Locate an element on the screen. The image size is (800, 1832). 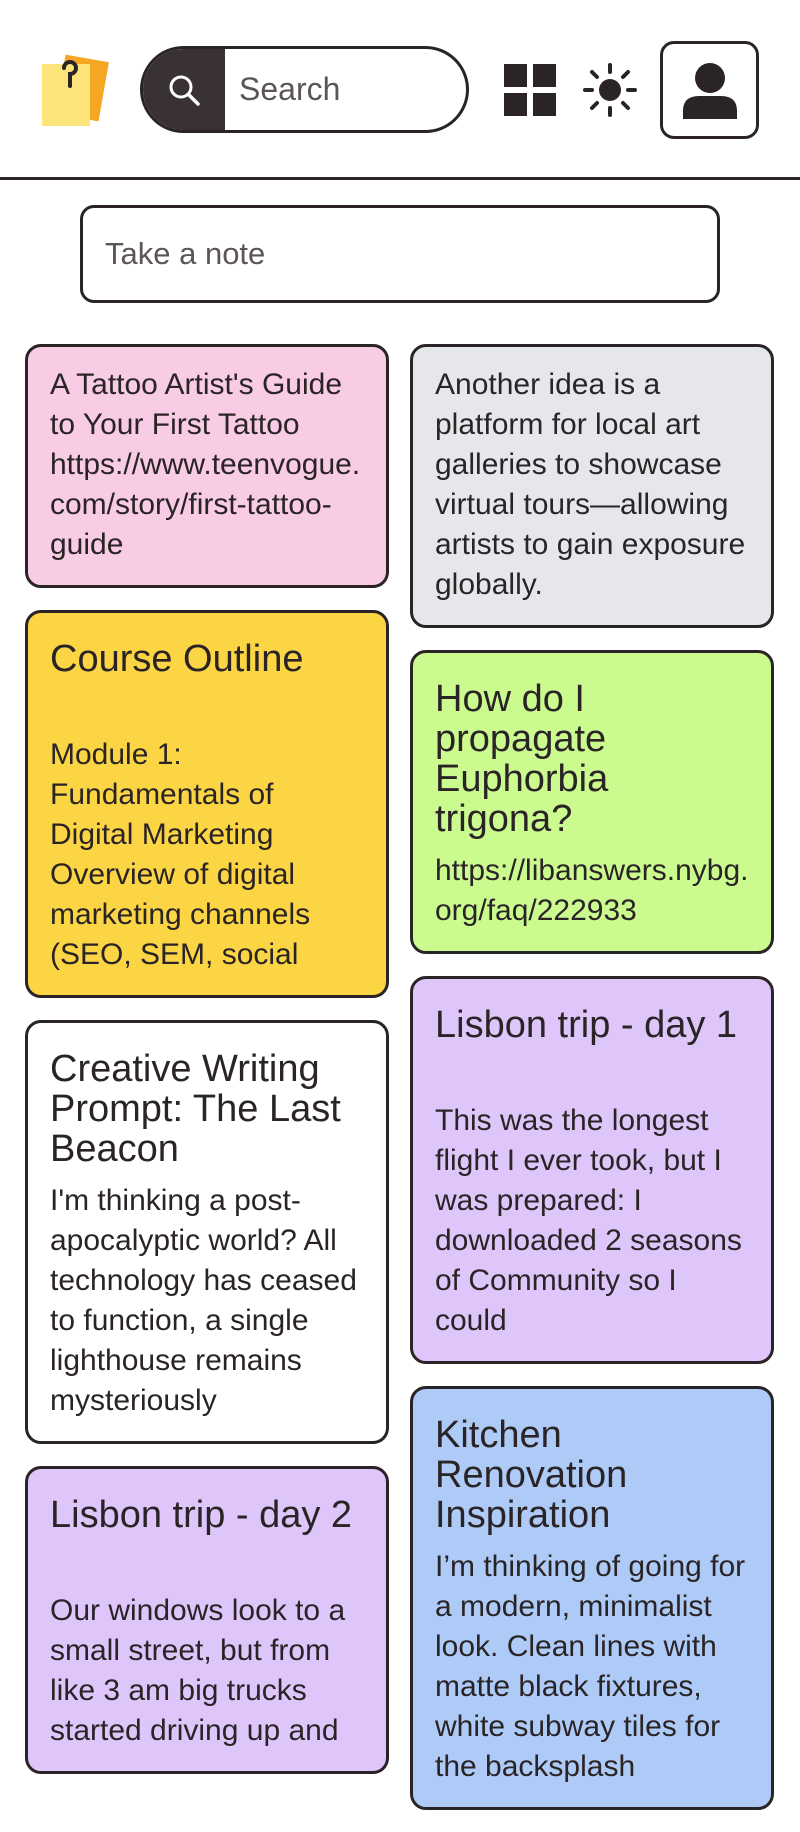
search-button is located at coordinates (184, 89).